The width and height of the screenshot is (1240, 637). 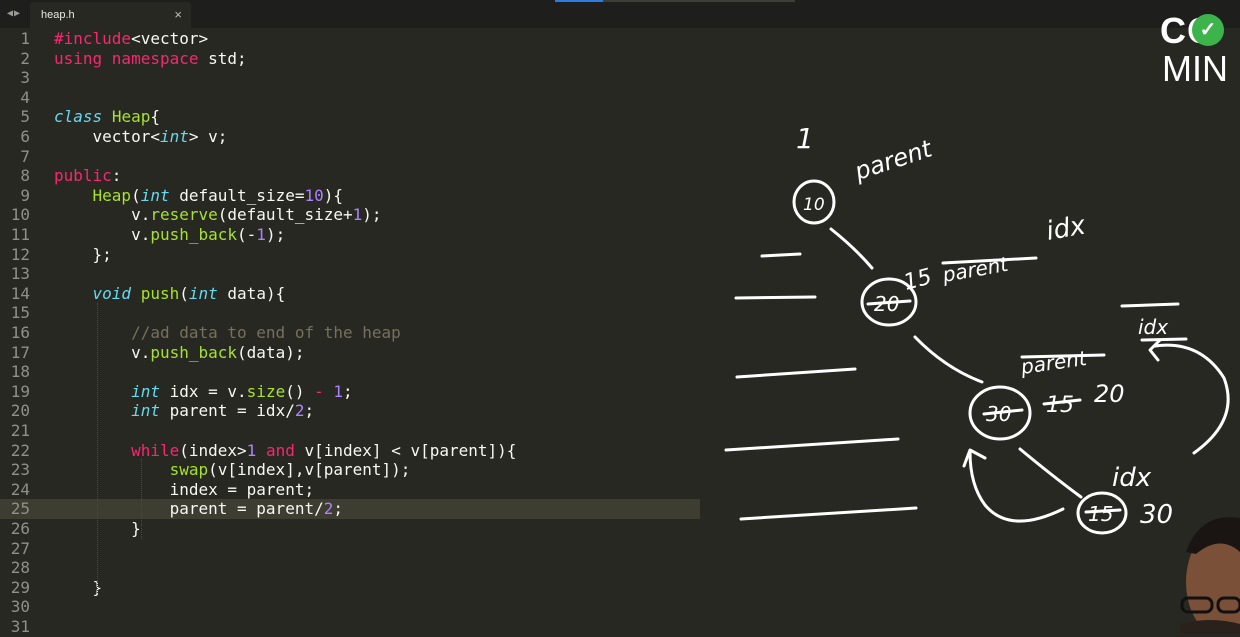 What do you see at coordinates (350, 372) in the screenshot?
I see `code-line: 18` at bounding box center [350, 372].